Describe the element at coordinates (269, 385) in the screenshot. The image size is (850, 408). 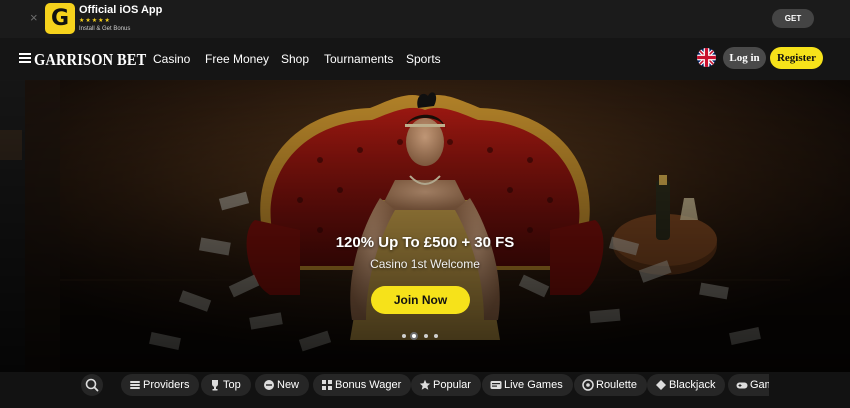
I see `new-badge-icon` at that location.